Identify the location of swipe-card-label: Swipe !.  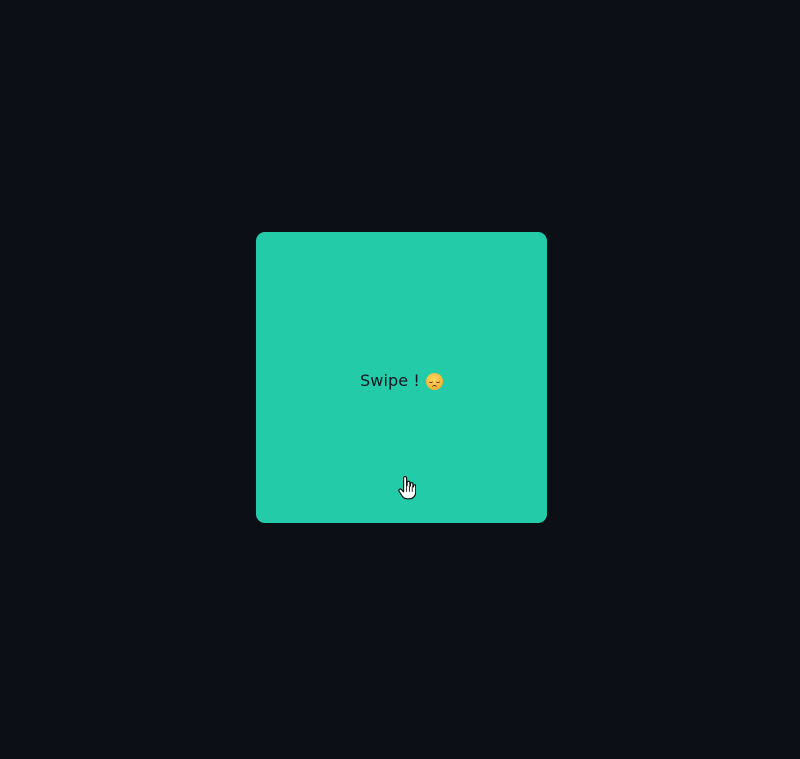
(390, 380).